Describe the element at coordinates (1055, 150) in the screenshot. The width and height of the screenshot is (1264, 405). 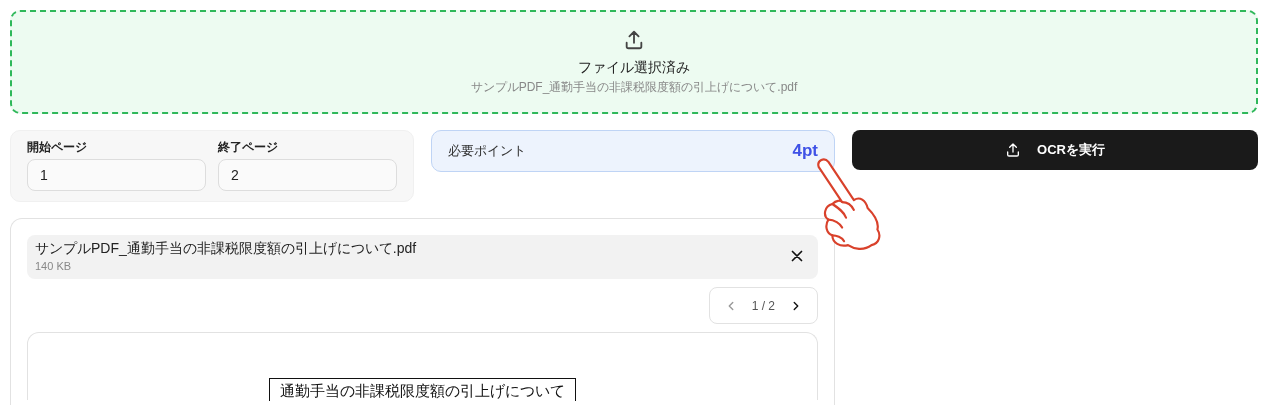
I see `run-ocr-button: OCRを実行` at that location.